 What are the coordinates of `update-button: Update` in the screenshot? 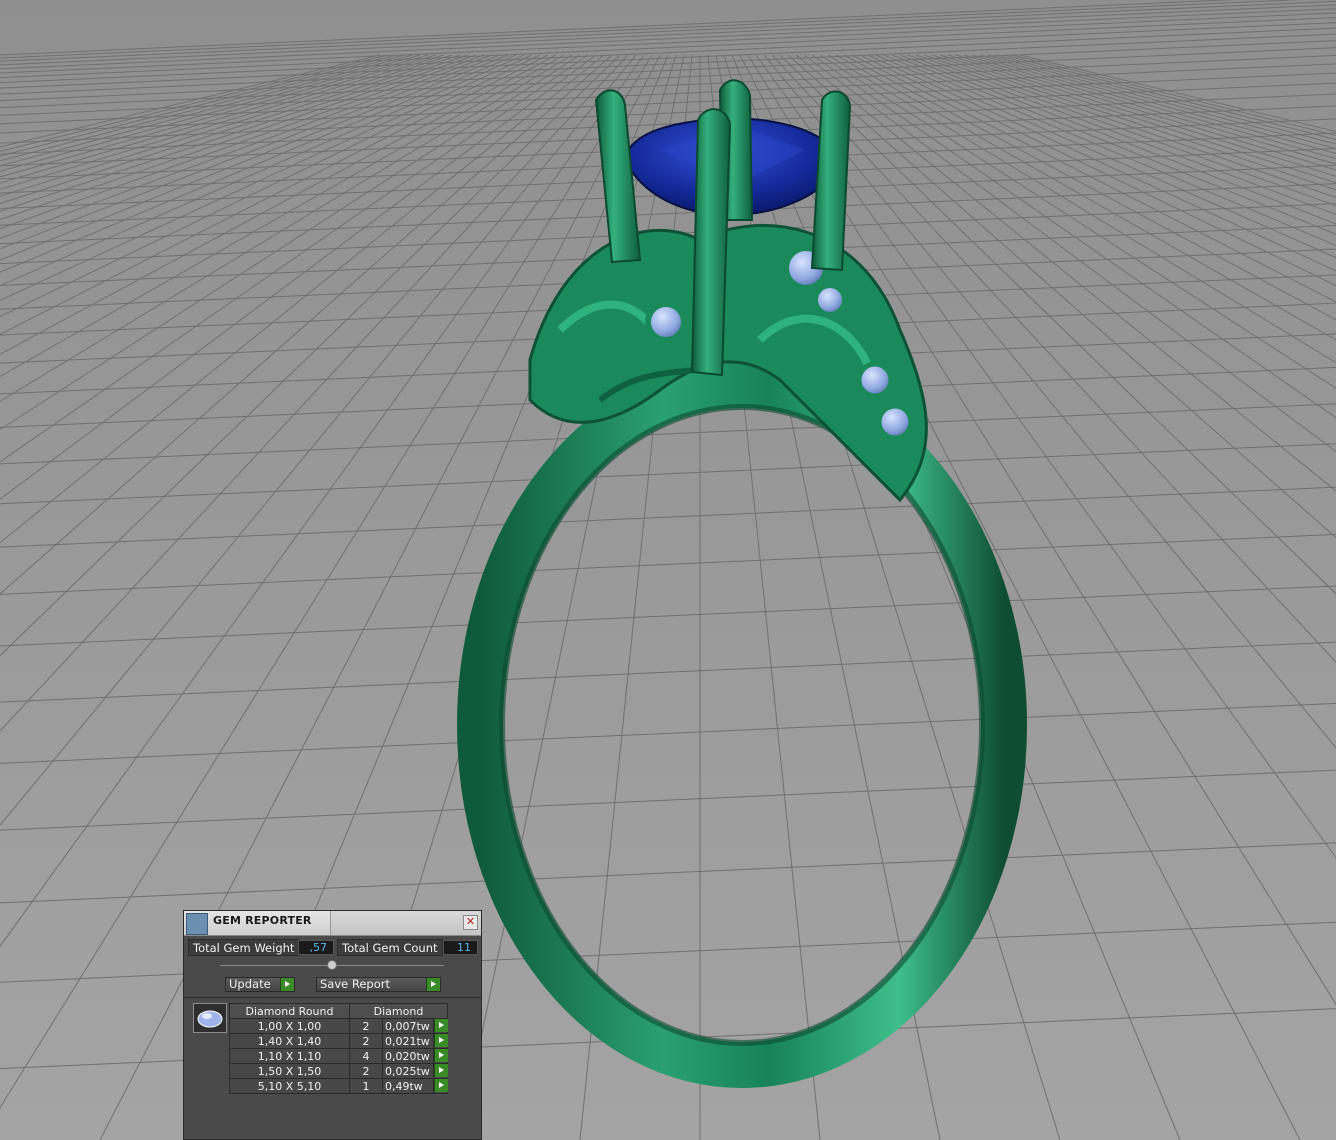 It's located at (260, 984).